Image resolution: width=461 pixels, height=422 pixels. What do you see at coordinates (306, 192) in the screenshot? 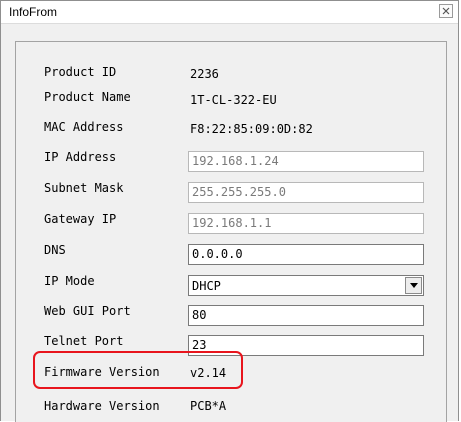
I see `subnet-mask-field: 255.255.255.0` at bounding box center [306, 192].